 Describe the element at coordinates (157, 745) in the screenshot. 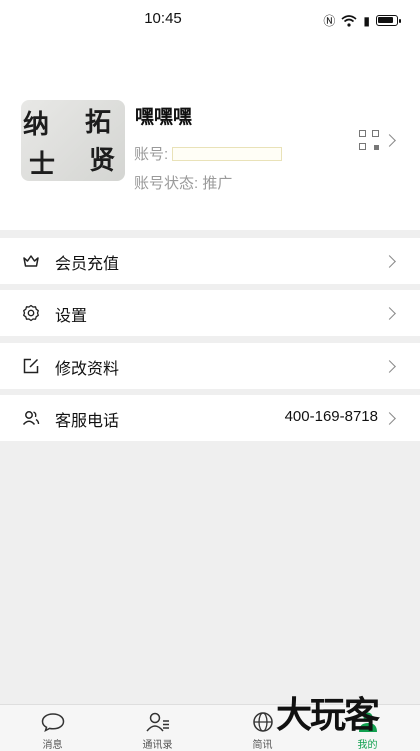

I see `nav-label: 通讯录` at that location.